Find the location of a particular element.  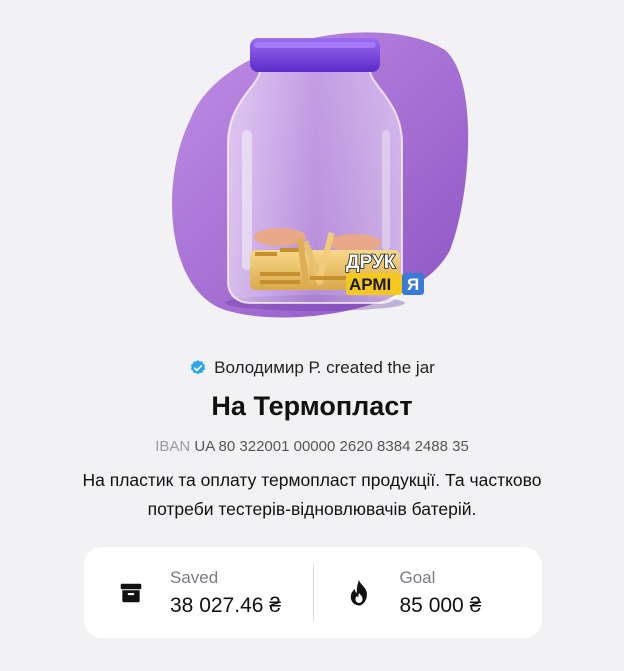

creator-line: Володимир Р. created the jar is located at coordinates (312, 368).